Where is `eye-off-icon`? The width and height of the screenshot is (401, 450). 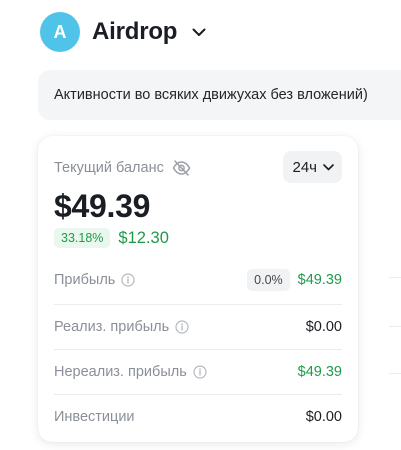 eye-off-icon is located at coordinates (181, 168).